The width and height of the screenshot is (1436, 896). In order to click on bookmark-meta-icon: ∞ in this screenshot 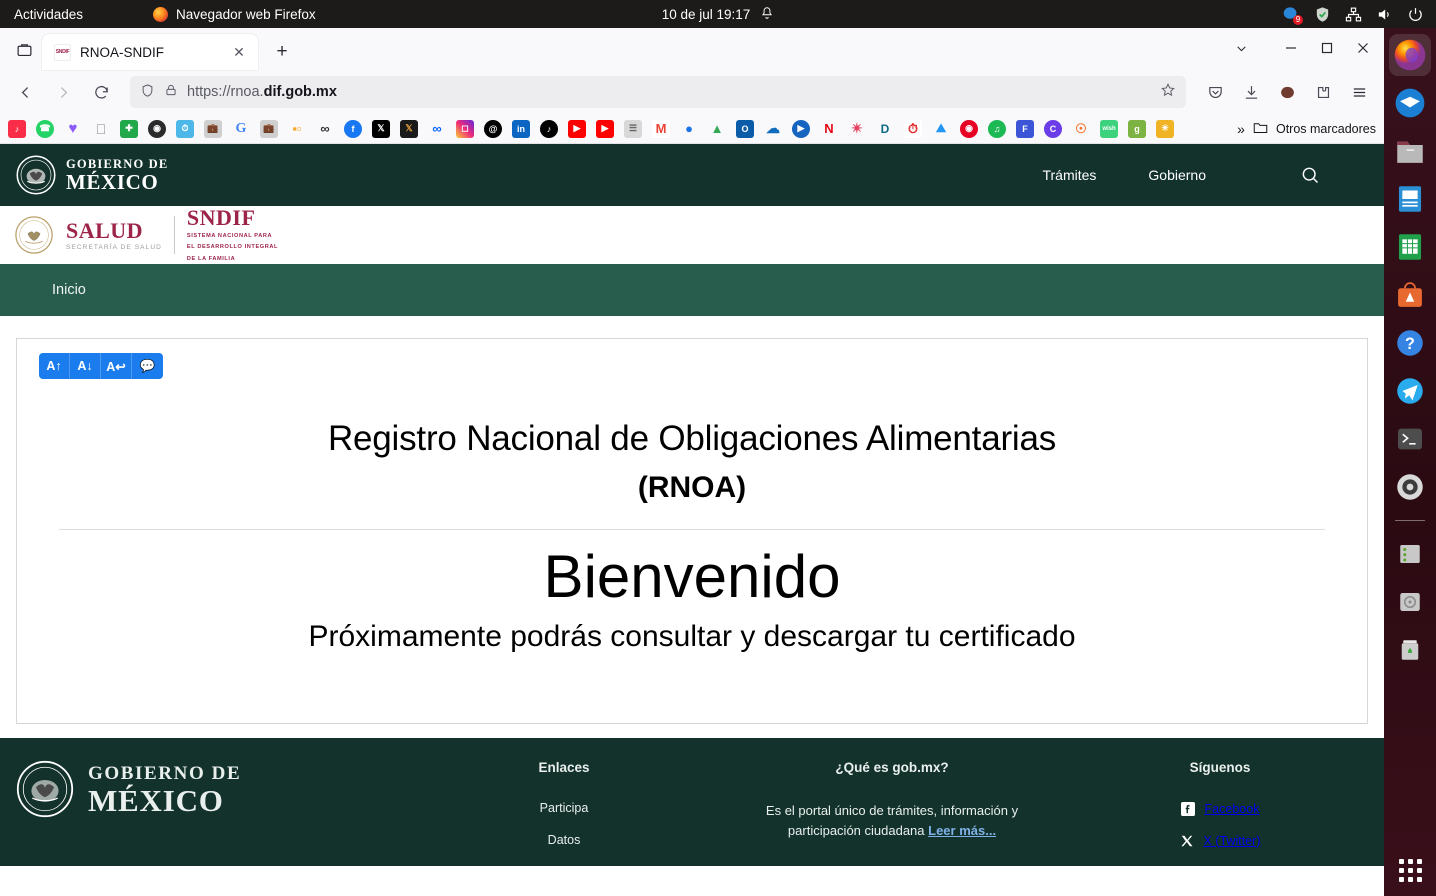, I will do `click(437, 129)`.